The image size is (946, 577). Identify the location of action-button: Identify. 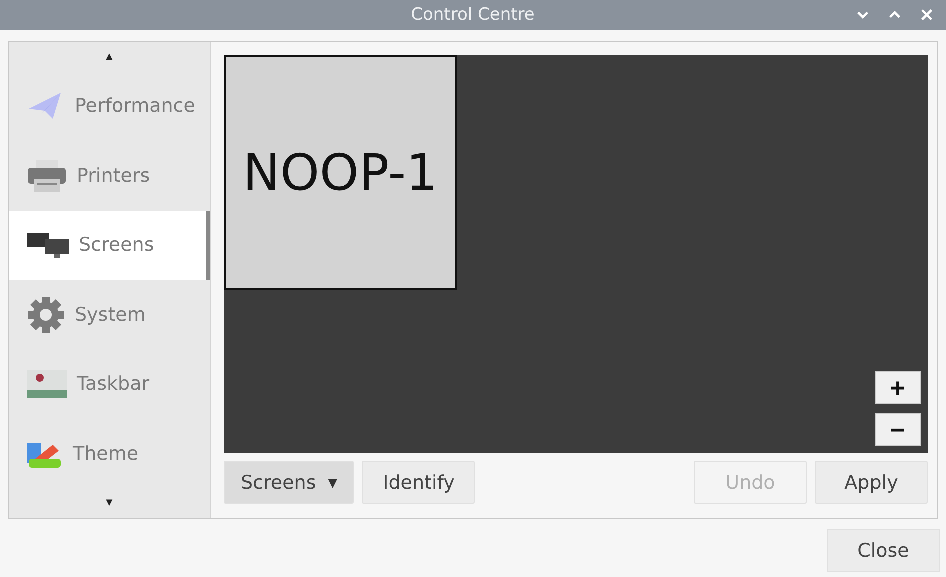
(419, 482).